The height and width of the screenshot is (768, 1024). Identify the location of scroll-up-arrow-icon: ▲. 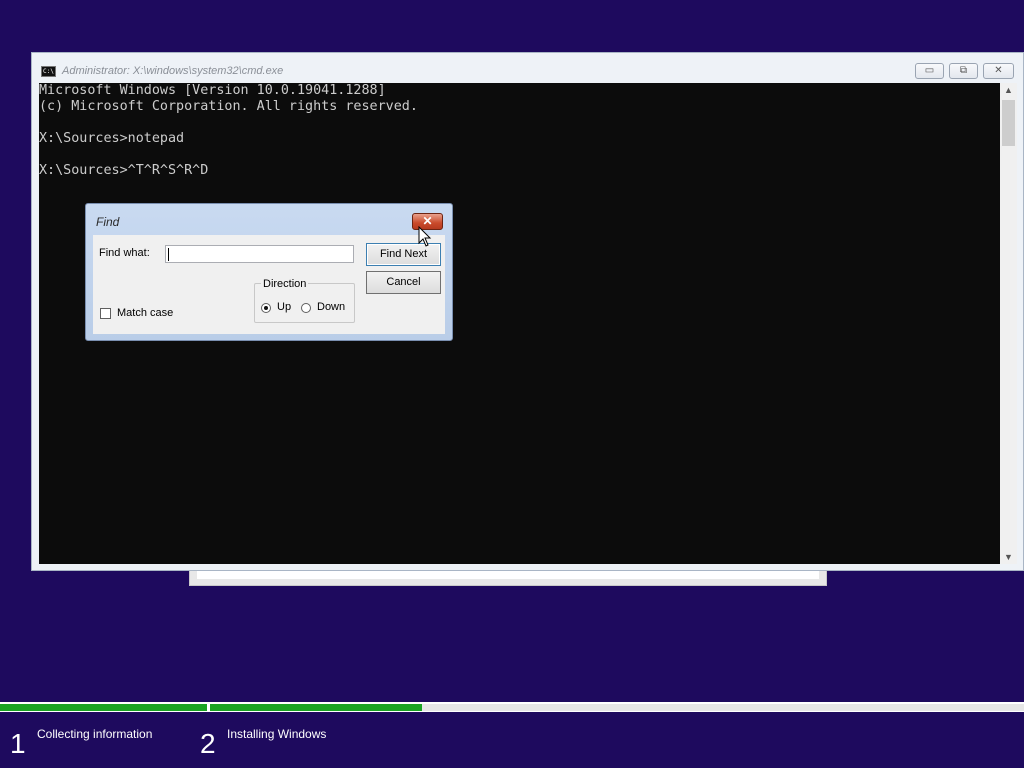
(1008, 90).